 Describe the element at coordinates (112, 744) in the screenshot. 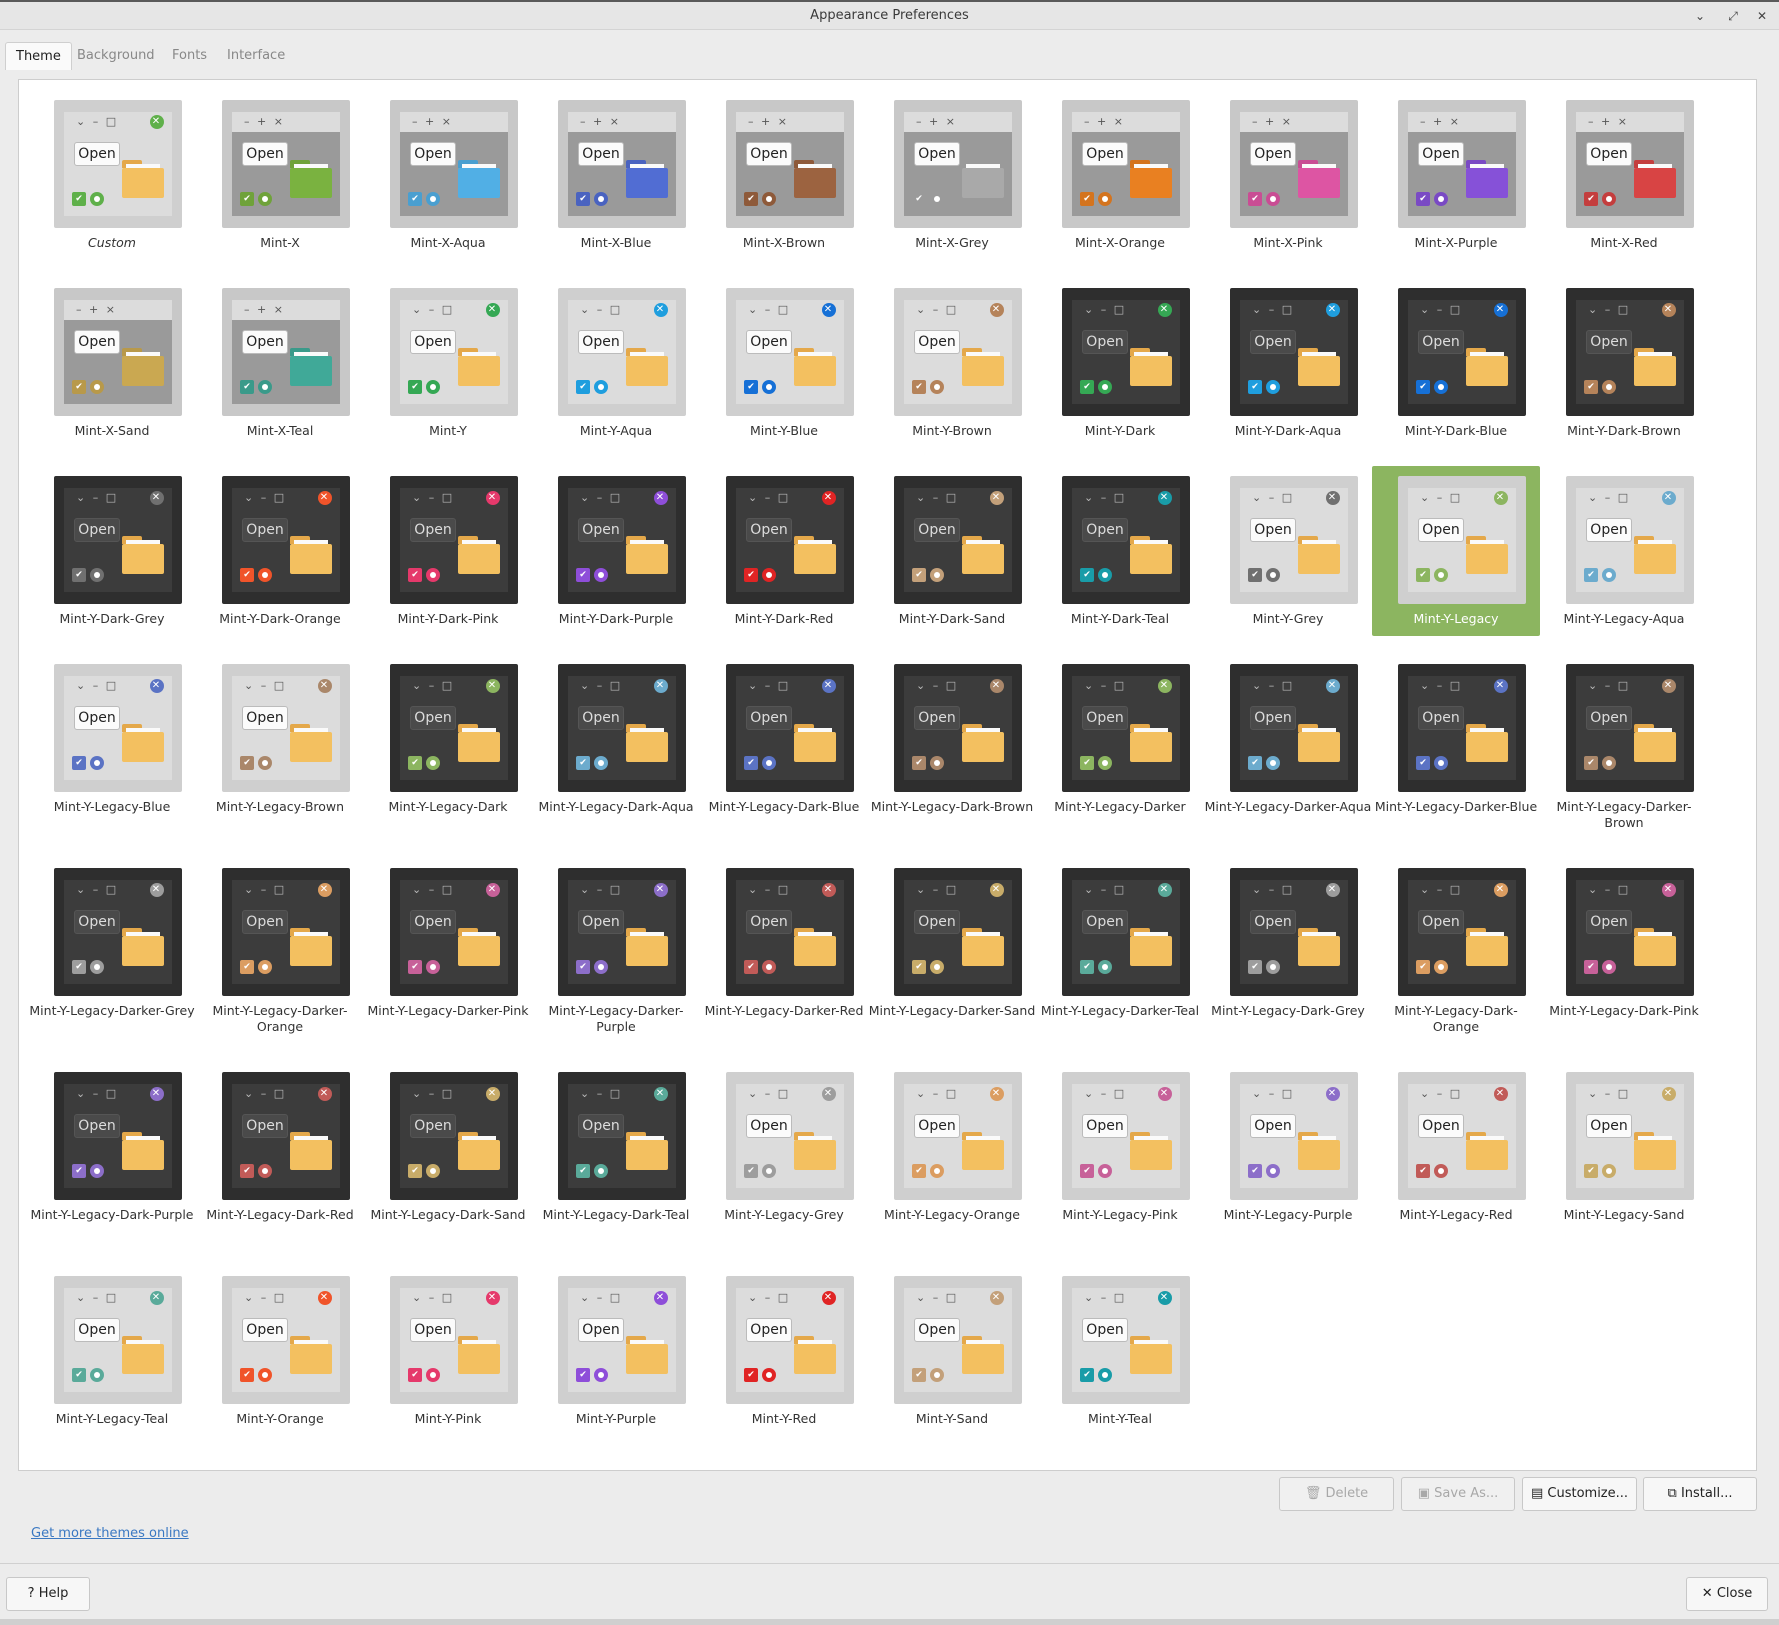

I see `theme-item: ⌄ – □ ✕ Open ✔ Mint-Y-Legacy-Blue` at that location.